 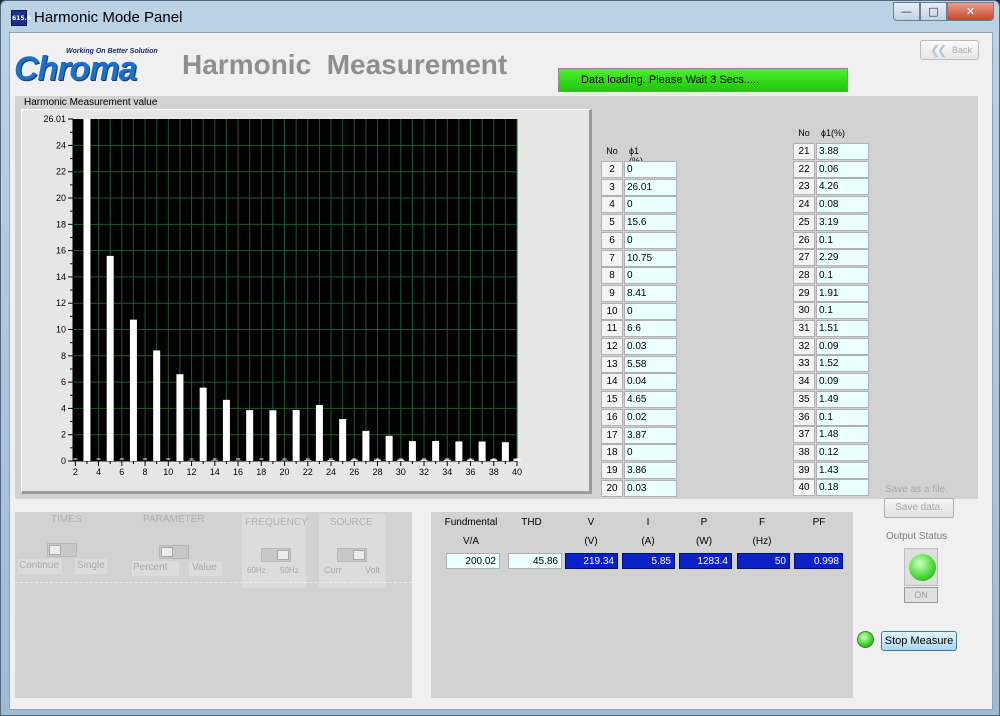 What do you see at coordinates (39, 565) in the screenshot?
I see `times-continue-label: Continue` at bounding box center [39, 565].